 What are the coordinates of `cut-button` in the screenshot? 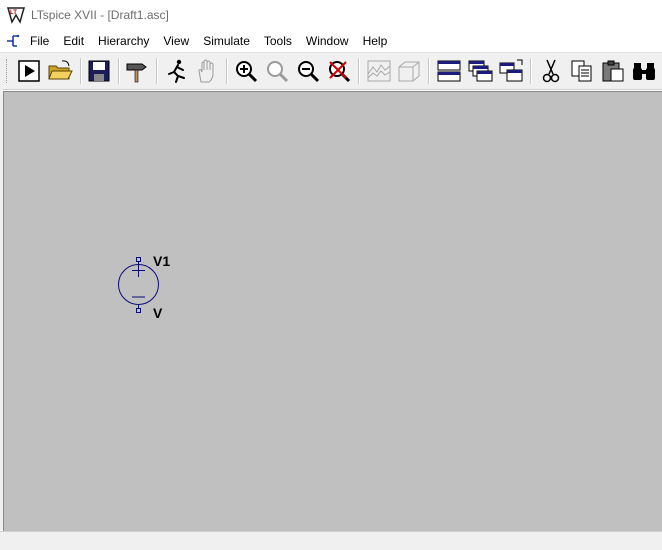 It's located at (551, 71).